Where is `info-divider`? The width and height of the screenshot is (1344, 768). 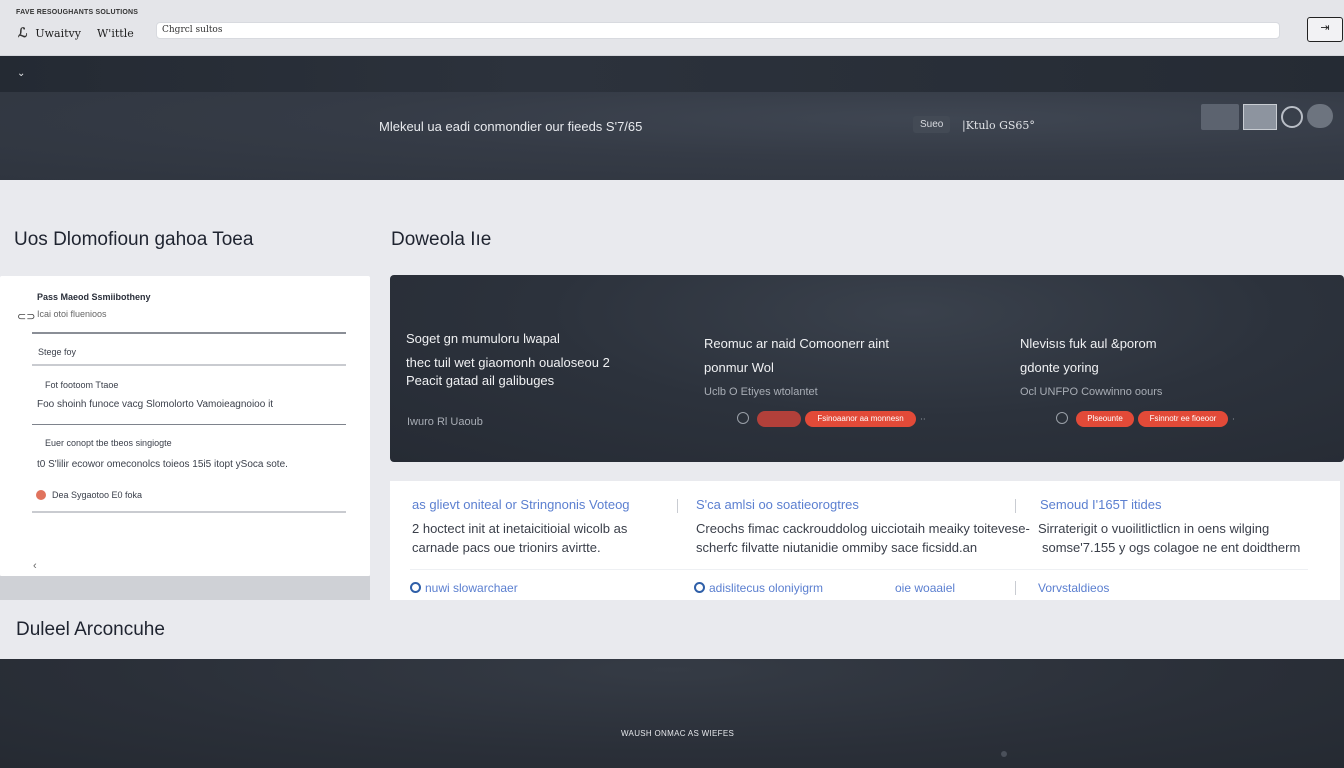
info-divider is located at coordinates (859, 569).